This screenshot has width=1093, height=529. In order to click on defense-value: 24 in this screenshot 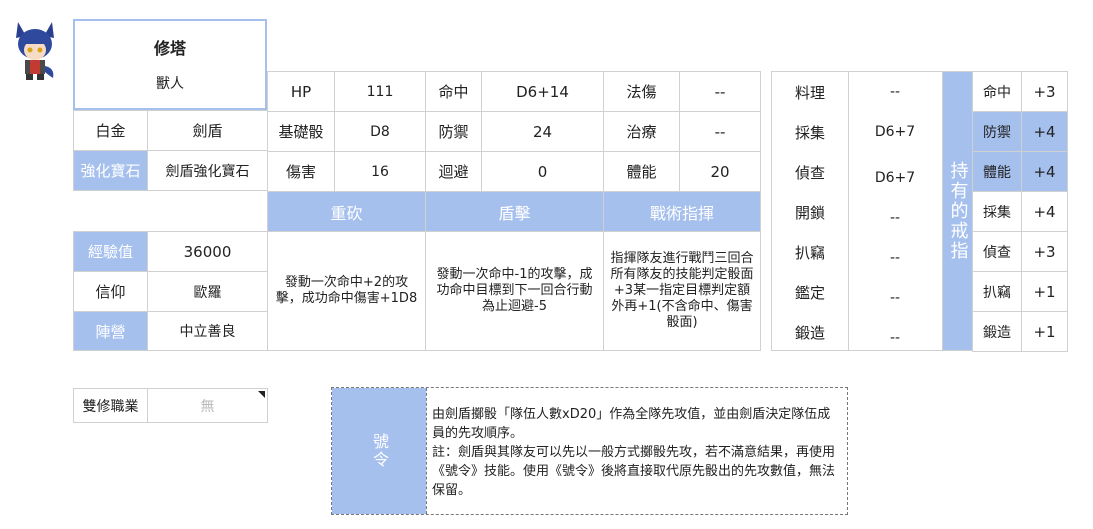, I will do `click(542, 131)`.